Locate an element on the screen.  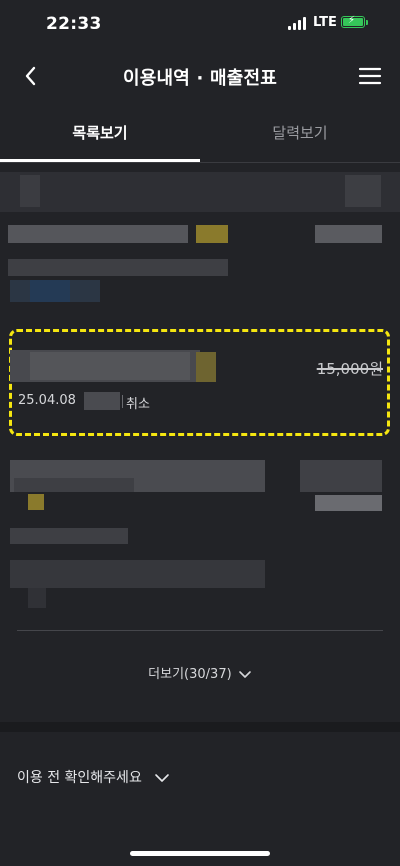
hamburger-menu-icon is located at coordinates (370, 76).